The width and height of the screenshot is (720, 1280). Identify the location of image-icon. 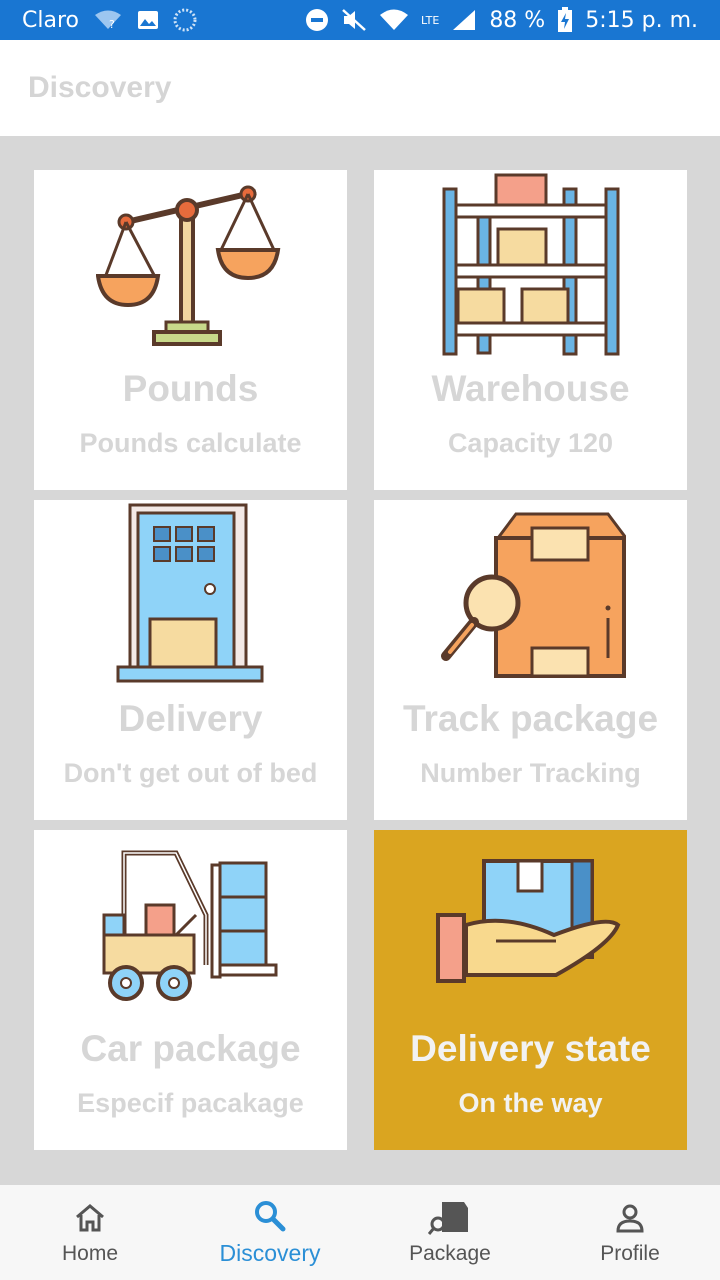
(148, 20).